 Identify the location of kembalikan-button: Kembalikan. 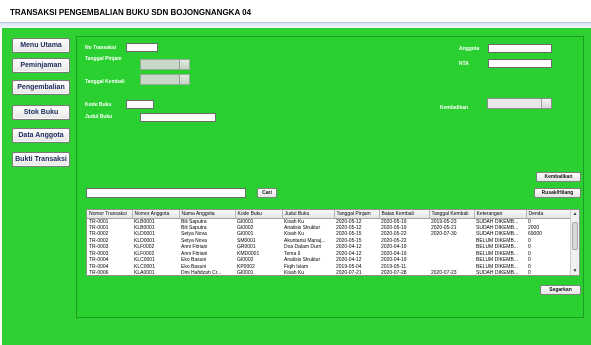
(558, 177).